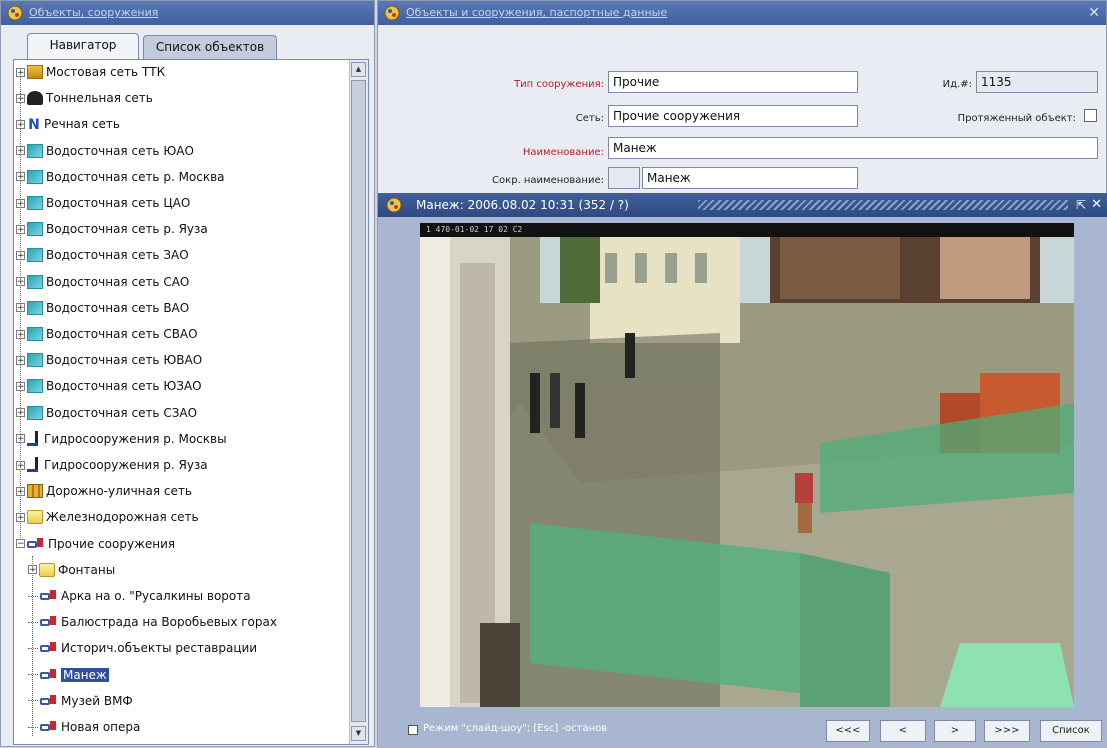 Image resolution: width=1107 pixels, height=748 pixels. What do you see at coordinates (1037, 82) in the screenshot?
I see `id-field` at bounding box center [1037, 82].